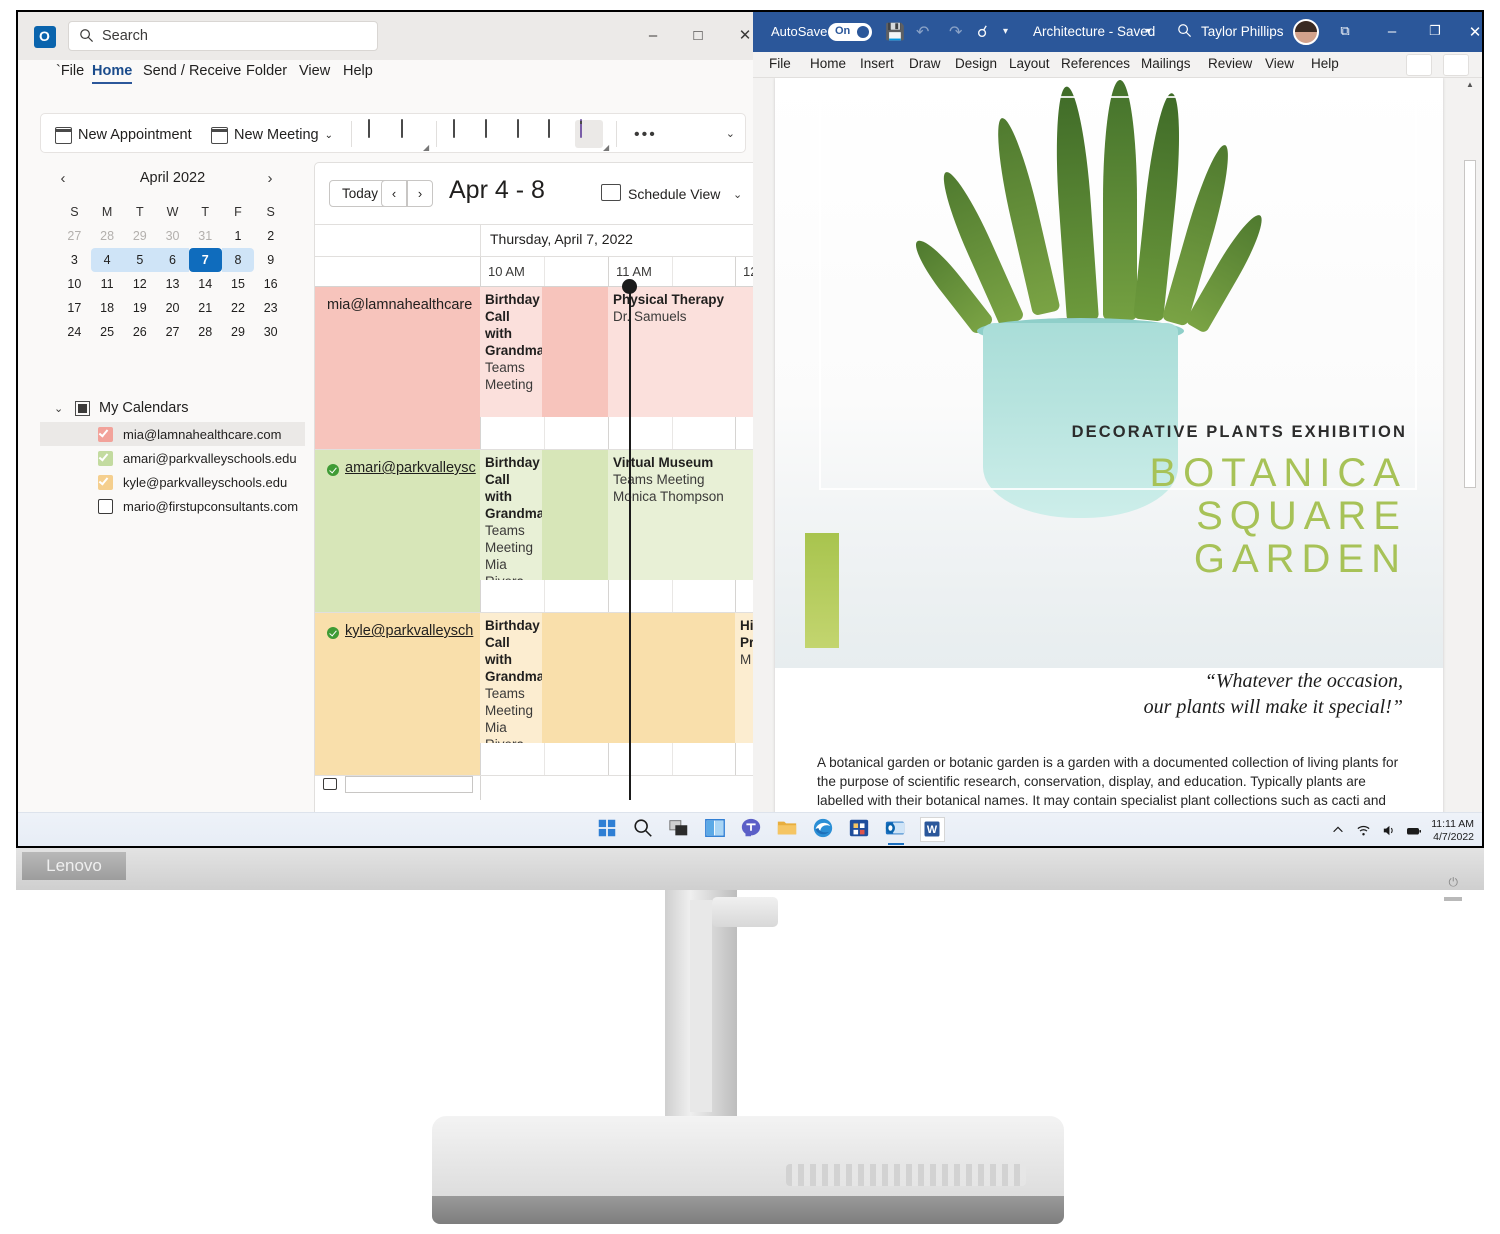  I want to click on avatar, so click(1306, 32).